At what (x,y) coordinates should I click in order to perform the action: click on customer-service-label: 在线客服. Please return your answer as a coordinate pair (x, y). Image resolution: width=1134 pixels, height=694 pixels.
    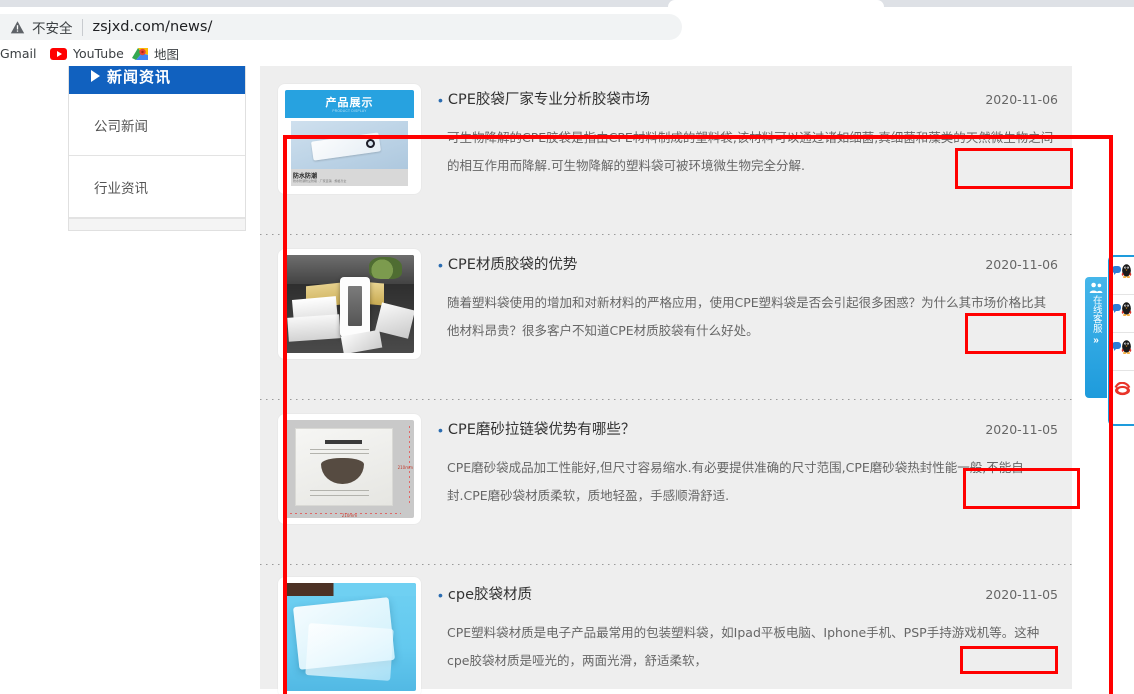
    Looking at the image, I should click on (1096, 314).